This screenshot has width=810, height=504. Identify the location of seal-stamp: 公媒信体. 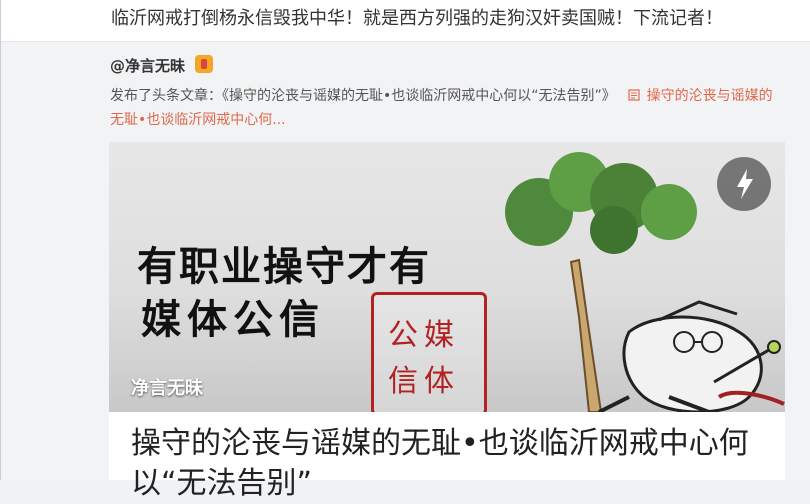
(429, 352).